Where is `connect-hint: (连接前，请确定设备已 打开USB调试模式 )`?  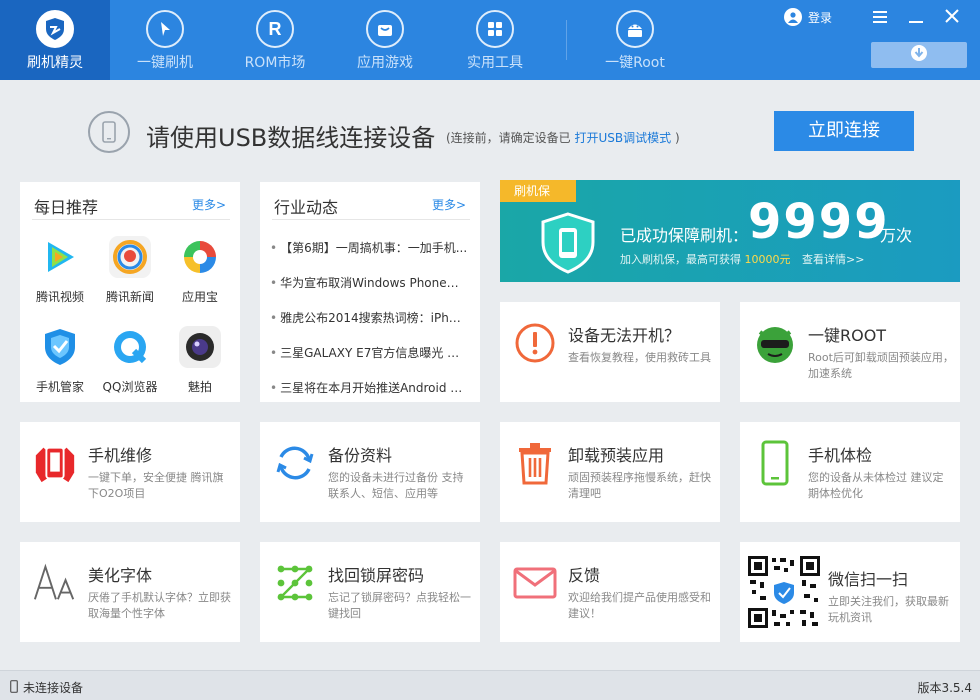 connect-hint: (连接前，请确定设备已 打开USB调试模式 ) is located at coordinates (563, 137).